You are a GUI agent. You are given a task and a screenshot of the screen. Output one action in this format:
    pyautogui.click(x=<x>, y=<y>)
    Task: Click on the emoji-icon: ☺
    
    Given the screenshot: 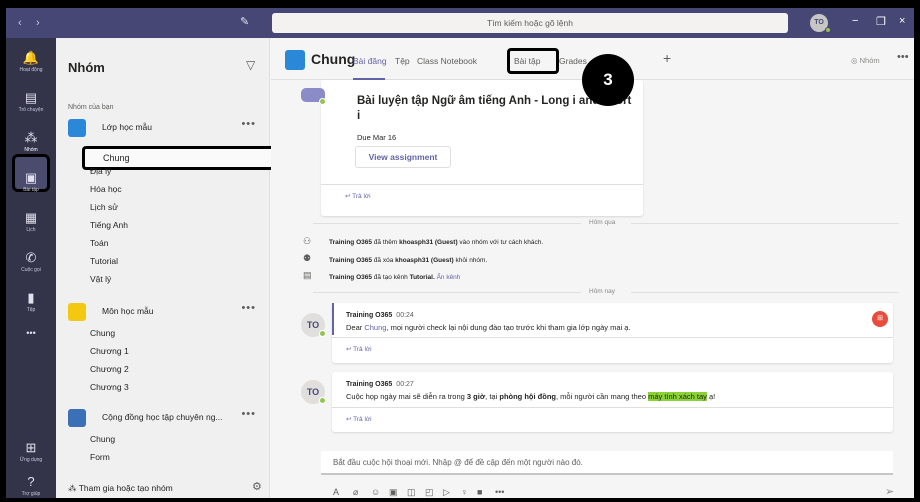 What is the action you would take?
    pyautogui.click(x=375, y=492)
    